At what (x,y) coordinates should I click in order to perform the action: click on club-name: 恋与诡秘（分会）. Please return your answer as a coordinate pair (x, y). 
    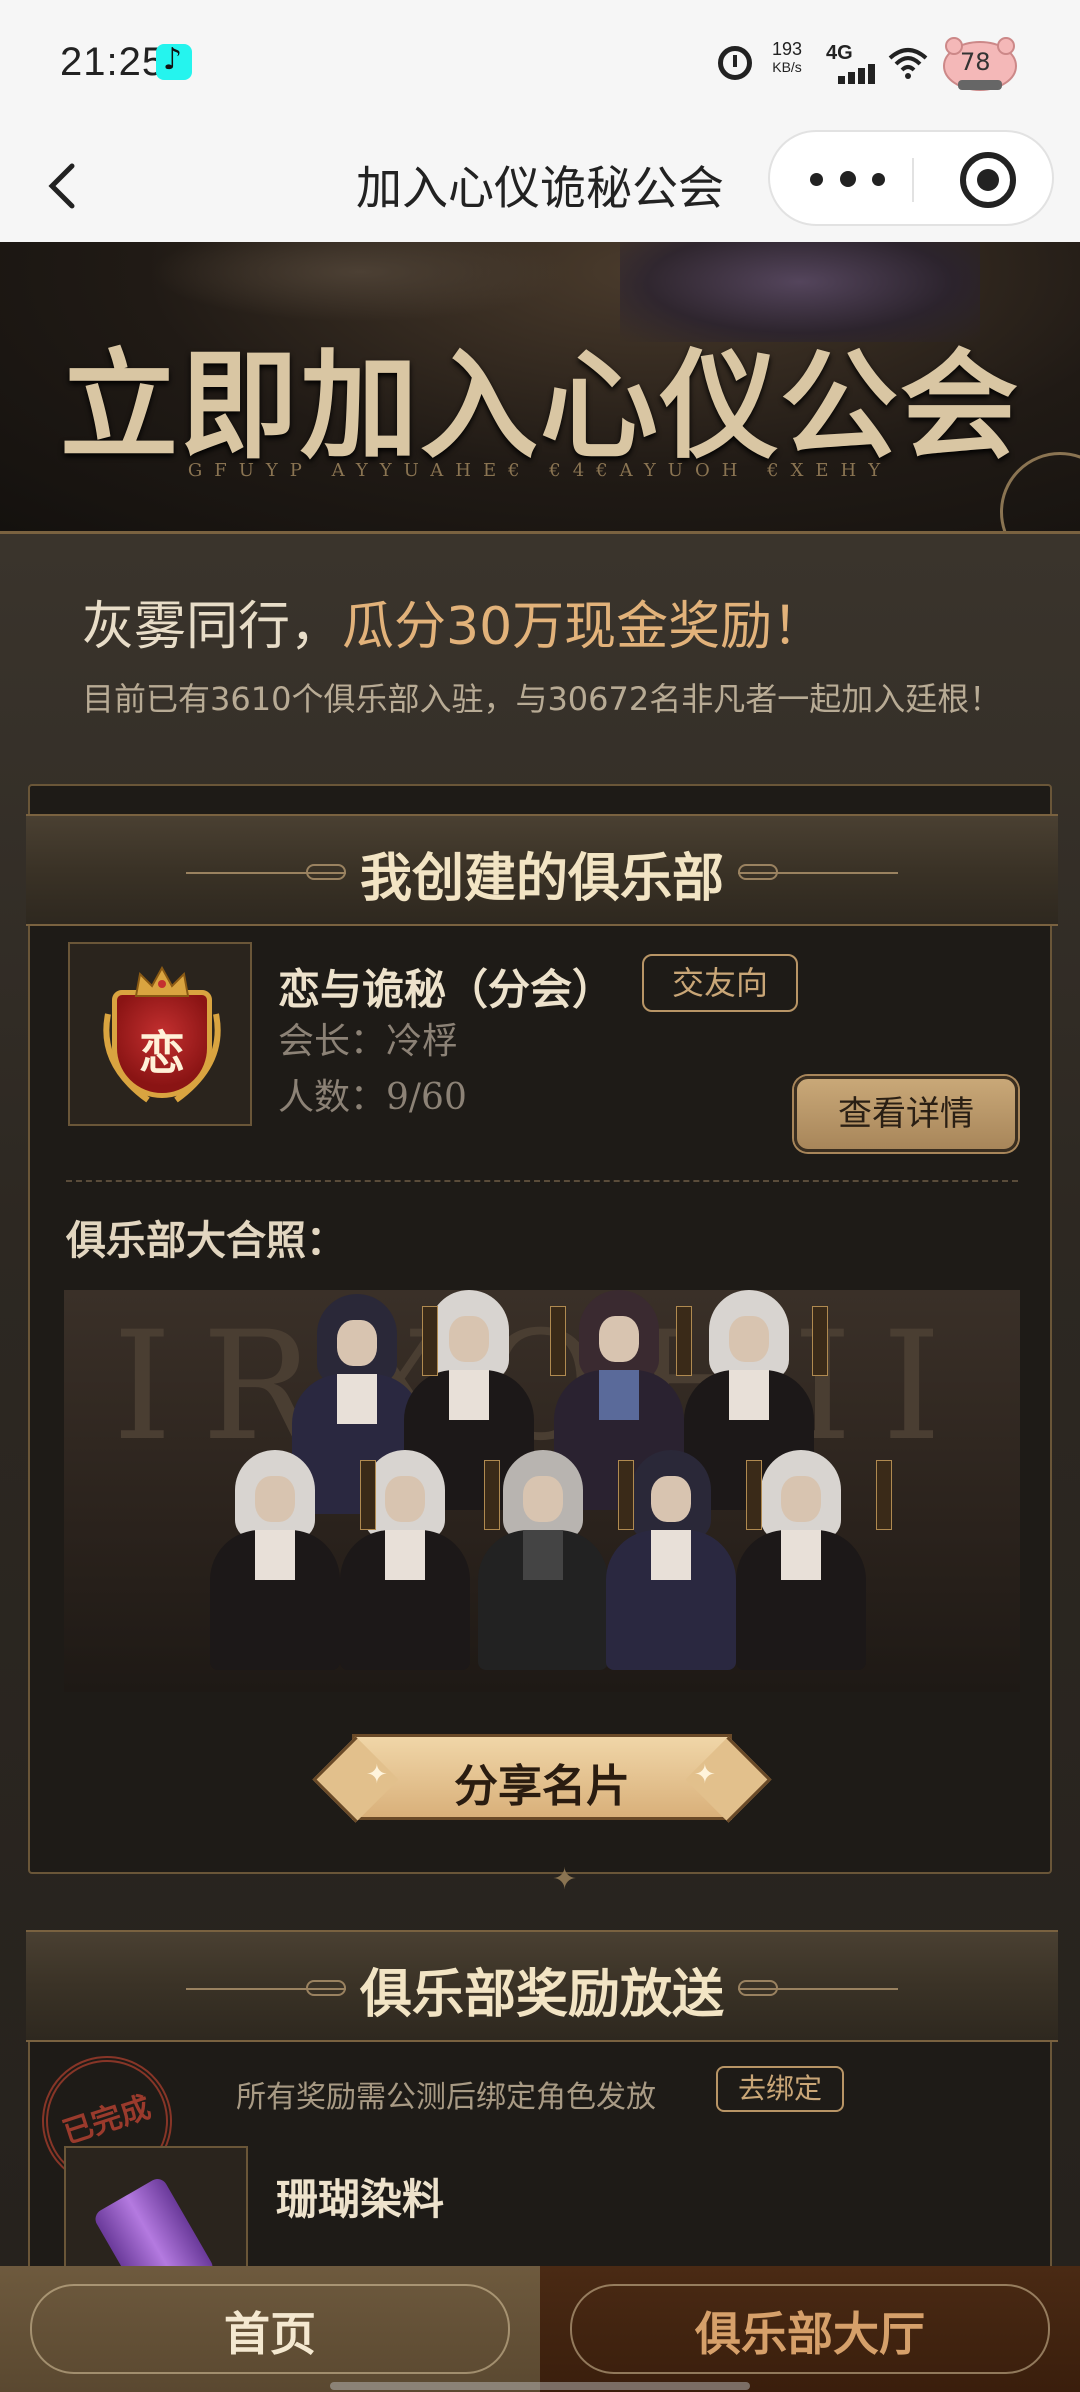
    Looking at the image, I should click on (446, 989).